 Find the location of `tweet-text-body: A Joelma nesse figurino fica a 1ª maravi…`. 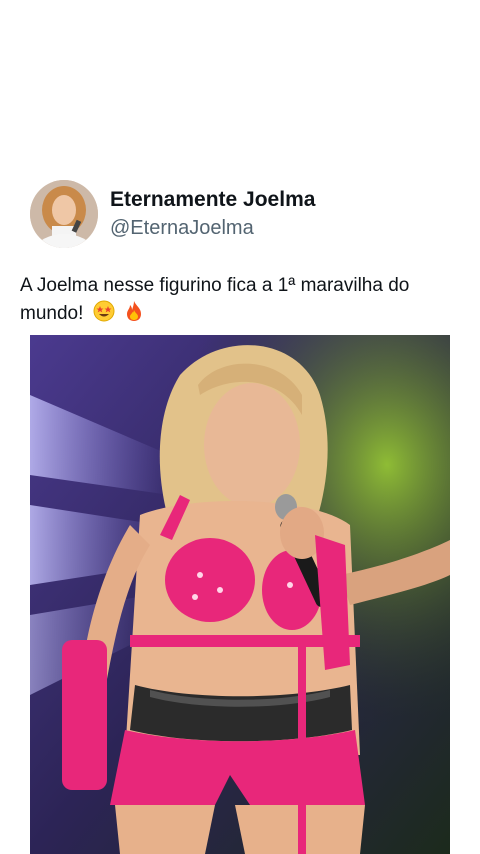

tweet-text-body: A Joelma nesse figurino fica a 1ª maravi… is located at coordinates (215, 299).